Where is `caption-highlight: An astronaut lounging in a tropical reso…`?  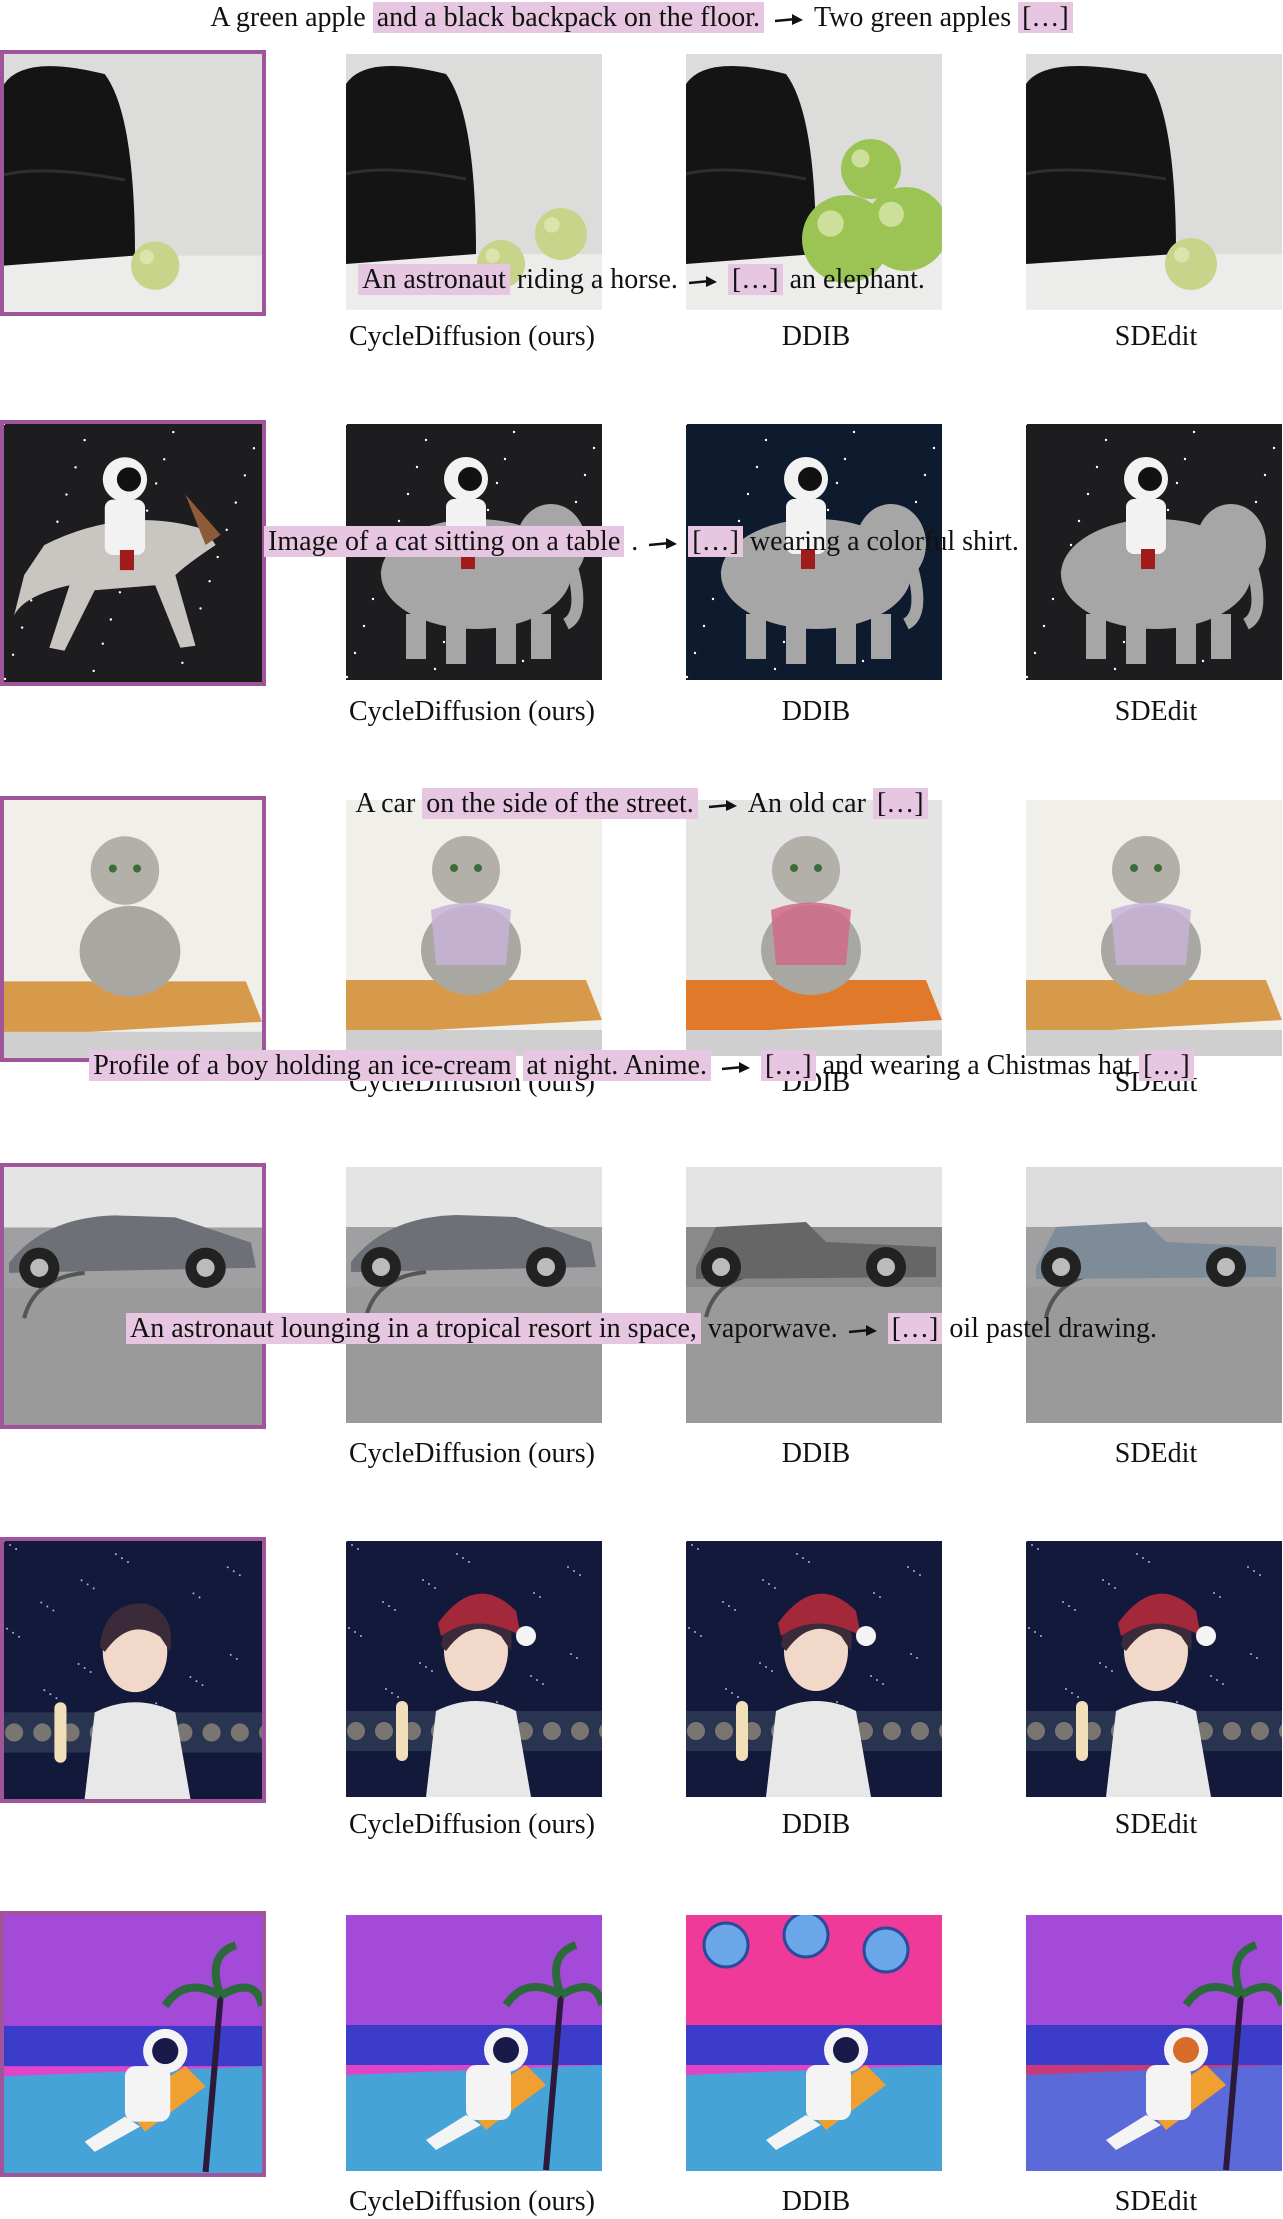 caption-highlight: An astronaut lounging in a tropical reso… is located at coordinates (413, 1328).